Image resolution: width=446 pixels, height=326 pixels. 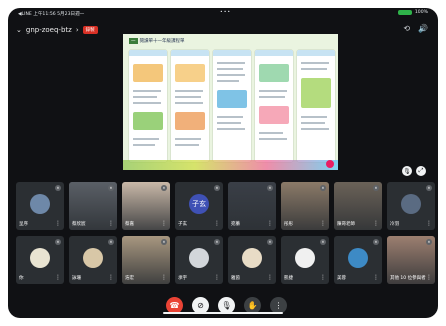 I want to click on battery-icon, so click(x=404, y=12).